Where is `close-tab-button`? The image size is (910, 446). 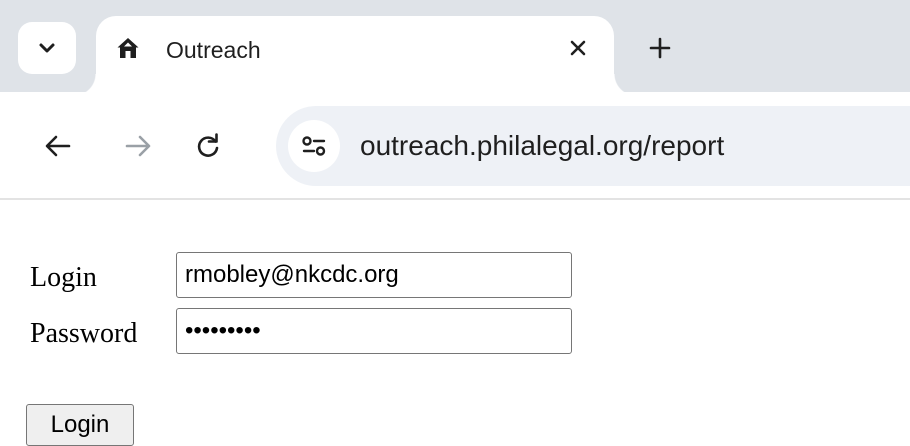
close-tab-button is located at coordinates (578, 48).